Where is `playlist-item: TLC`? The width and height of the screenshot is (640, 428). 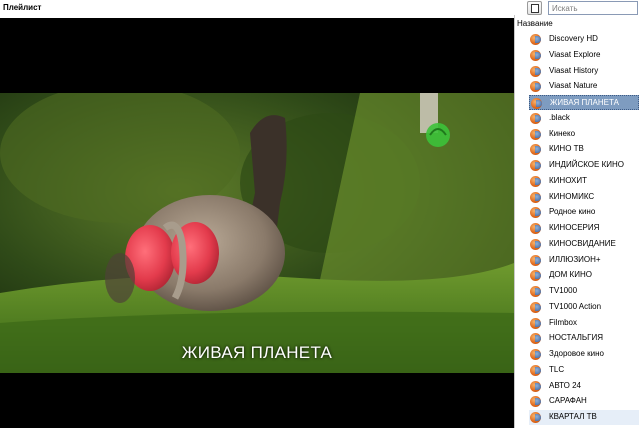 playlist-item: TLC is located at coordinates (584, 370).